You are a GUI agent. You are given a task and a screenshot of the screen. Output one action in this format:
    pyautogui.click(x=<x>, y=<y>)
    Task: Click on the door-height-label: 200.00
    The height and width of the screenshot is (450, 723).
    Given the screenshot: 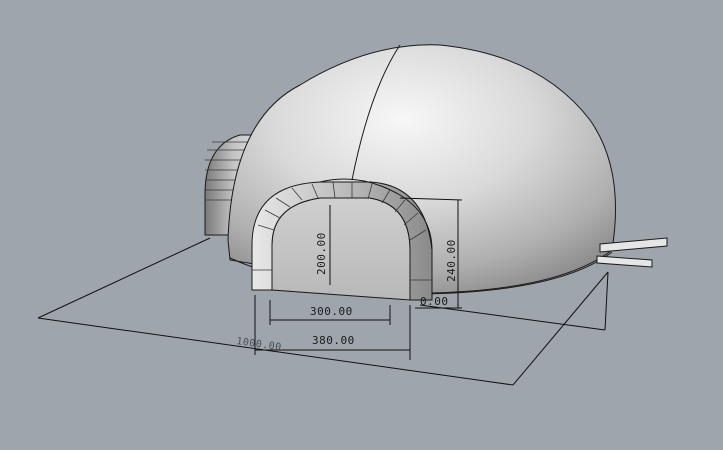 What is the action you would take?
    pyautogui.click(x=321, y=253)
    